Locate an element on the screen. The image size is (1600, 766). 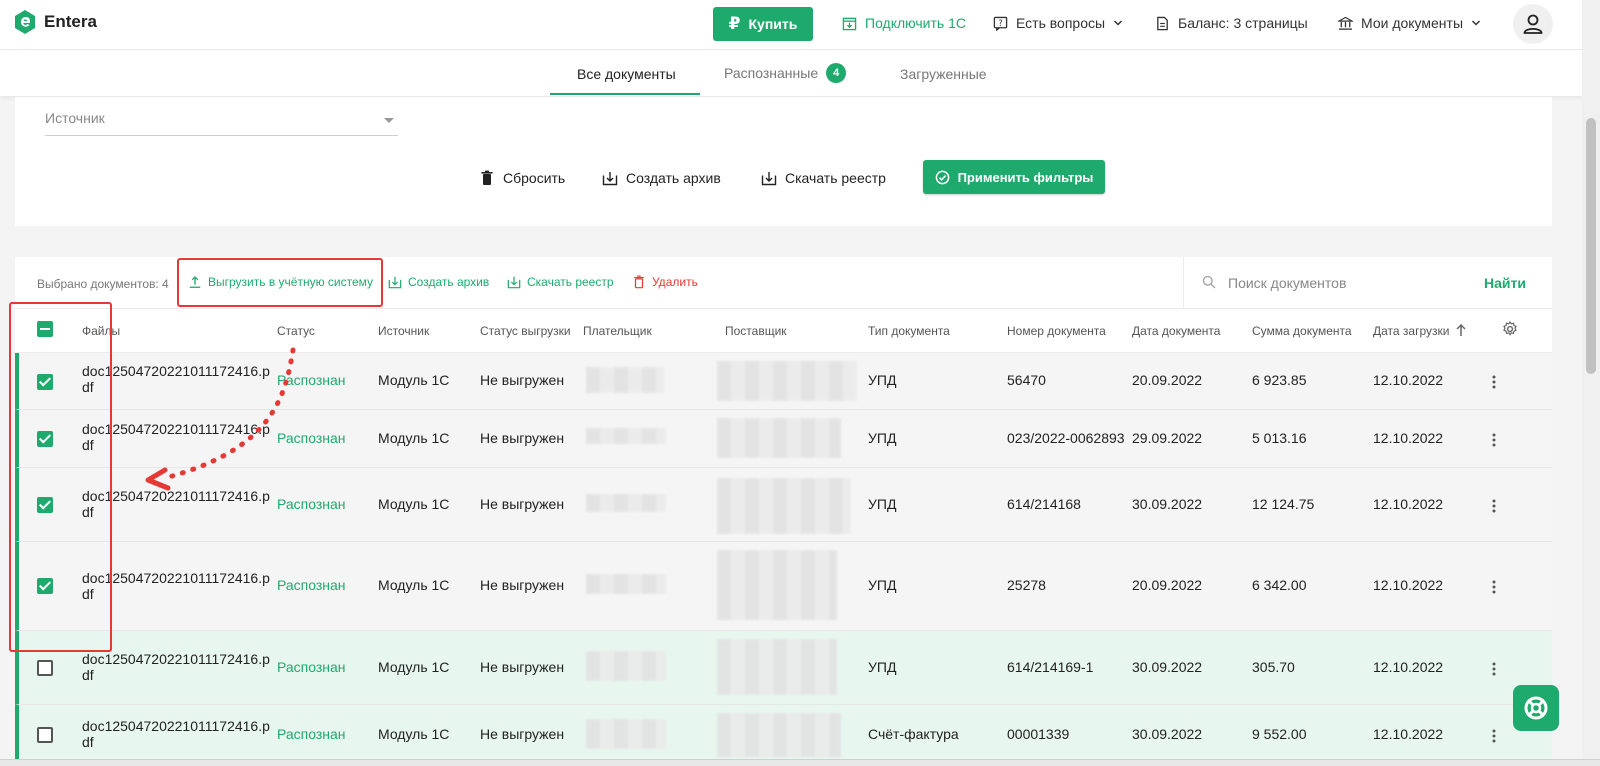
my-documents-label: Мои документы is located at coordinates (1412, 23).